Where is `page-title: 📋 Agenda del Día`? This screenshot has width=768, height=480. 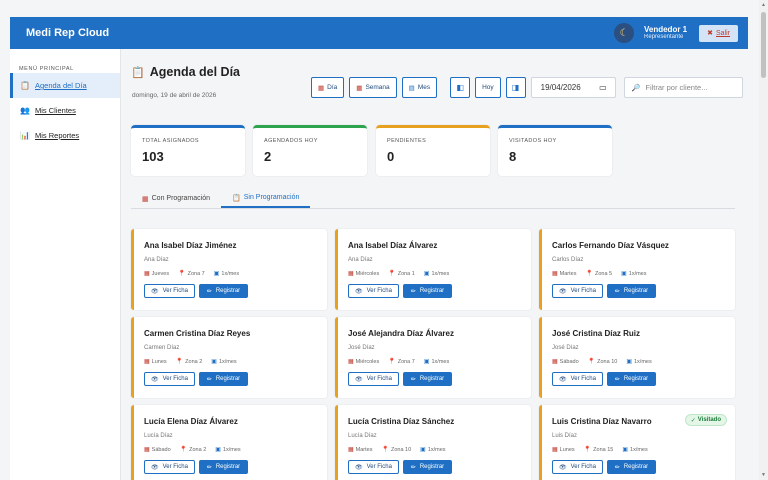
page-title: 📋 Agenda del Día is located at coordinates (185, 72).